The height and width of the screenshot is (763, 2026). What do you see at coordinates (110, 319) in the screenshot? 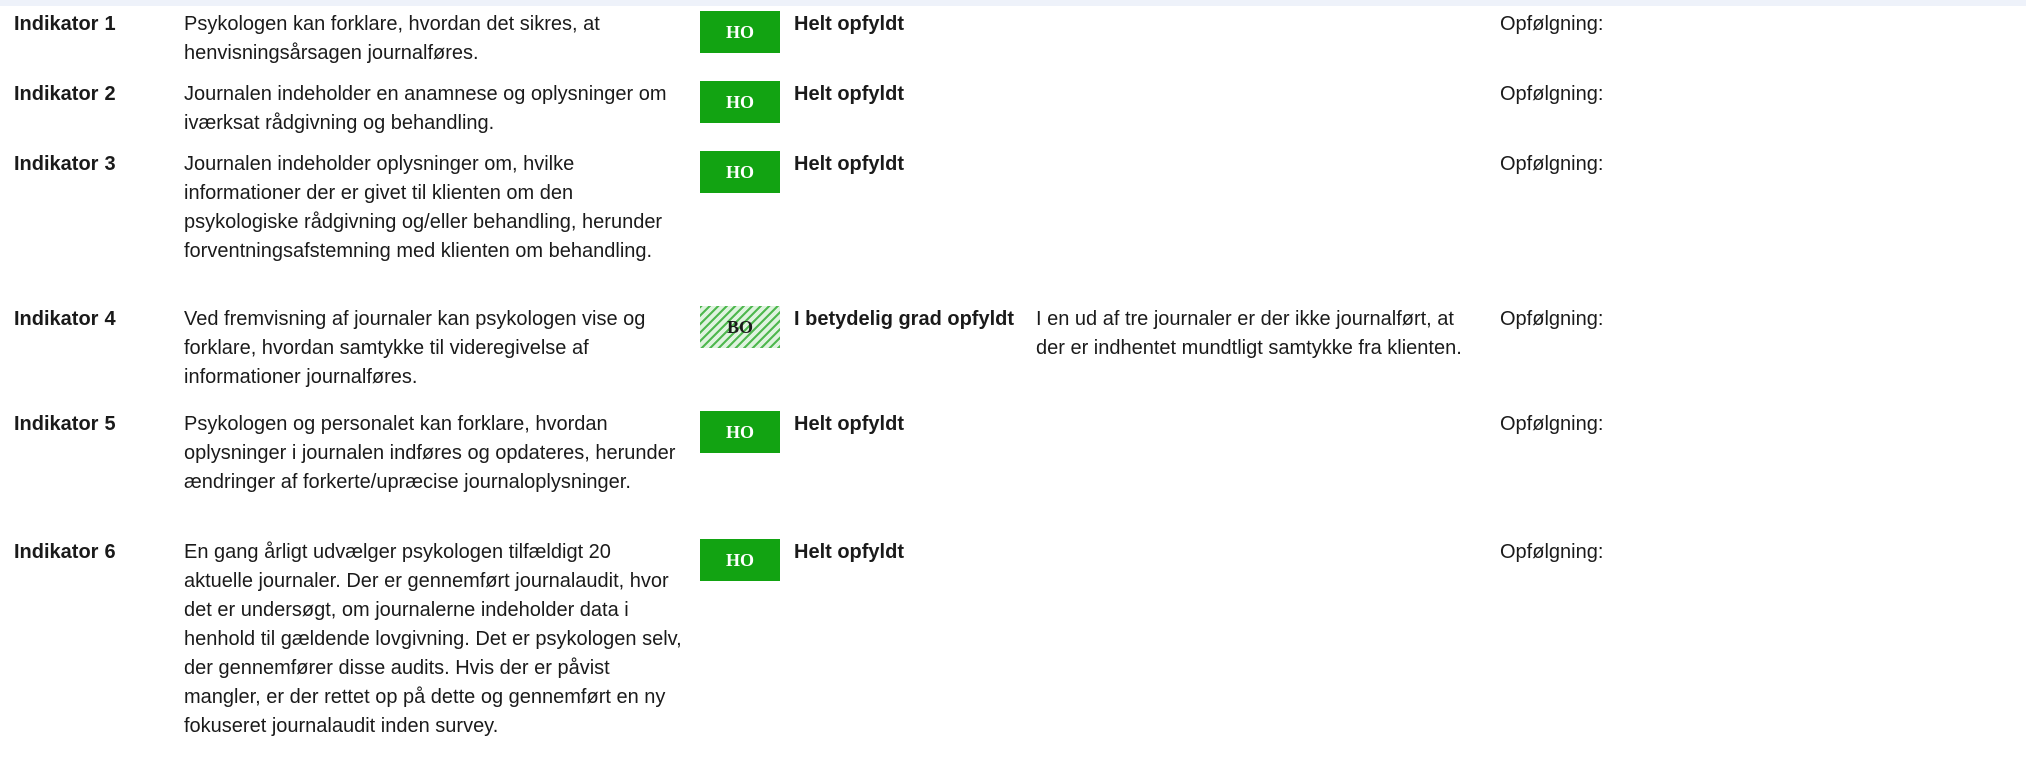
I see `indicator-number: 4` at bounding box center [110, 319].